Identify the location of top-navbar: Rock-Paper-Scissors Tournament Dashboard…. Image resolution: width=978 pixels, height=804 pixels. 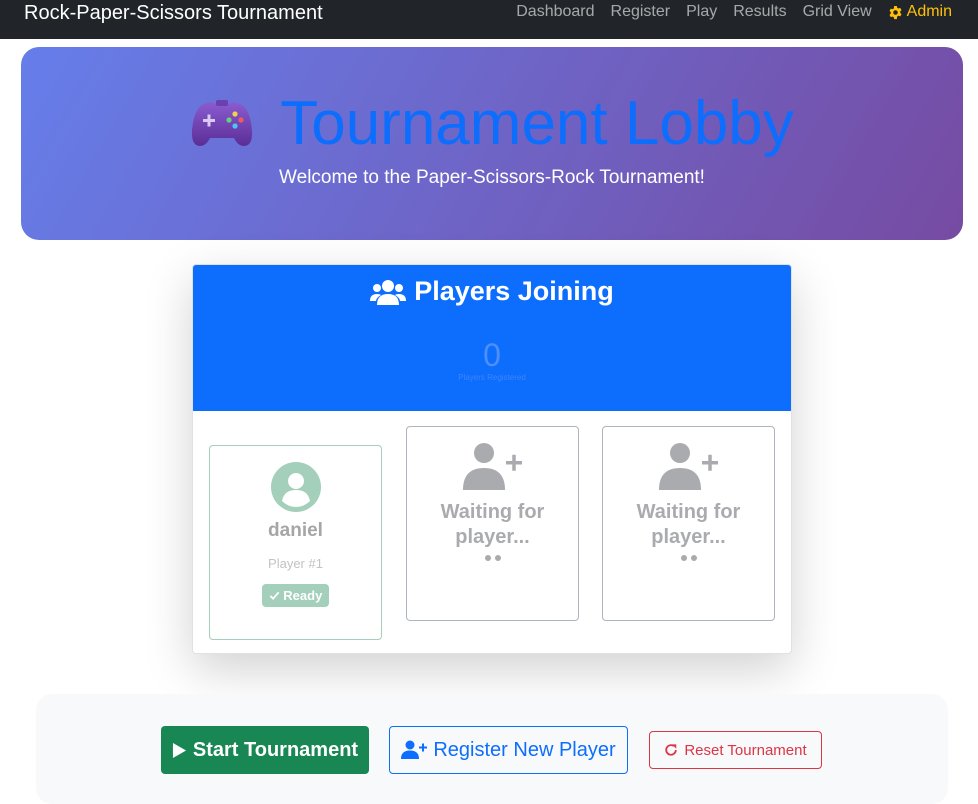
(489, 19).